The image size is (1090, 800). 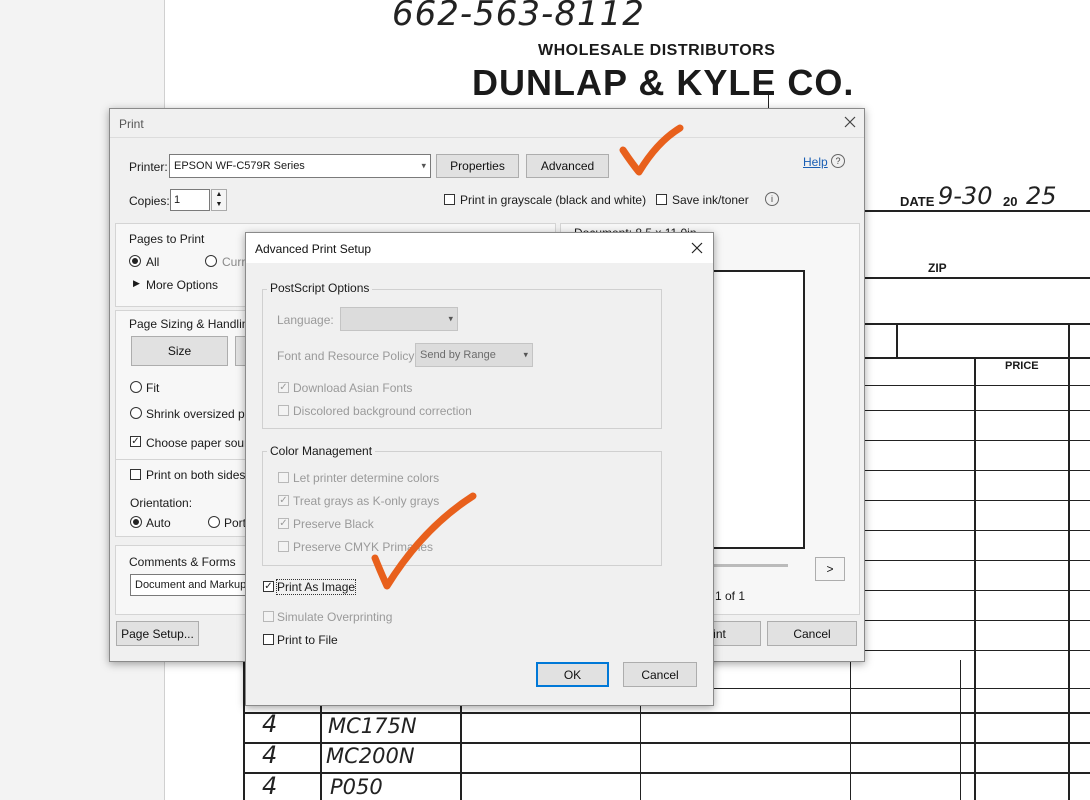 What do you see at coordinates (203, 443) in the screenshot?
I see `choose-source-label: Choose paper source` at bounding box center [203, 443].